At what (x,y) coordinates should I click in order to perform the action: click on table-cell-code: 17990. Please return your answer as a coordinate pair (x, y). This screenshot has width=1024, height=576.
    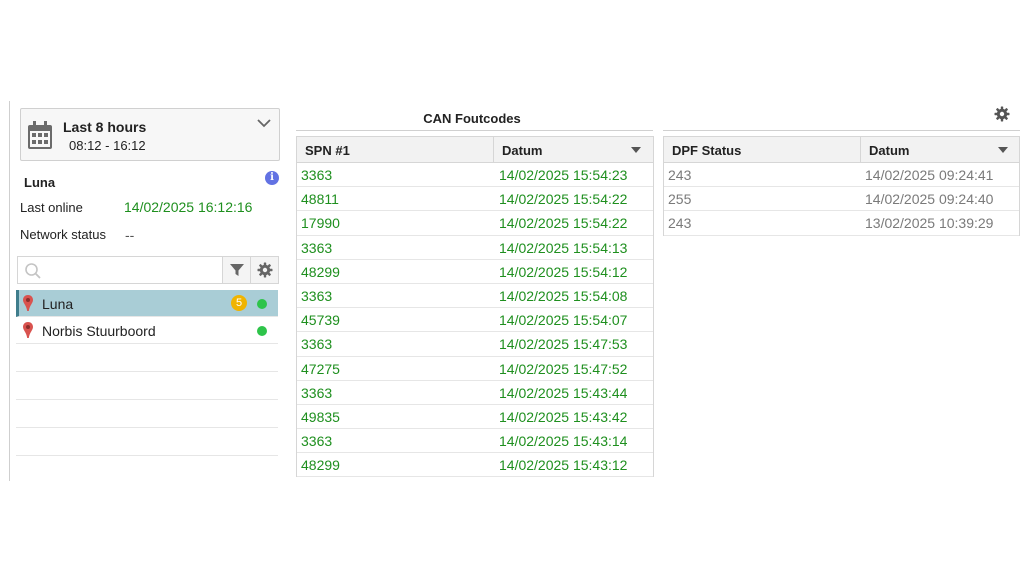
    Looking at the image, I should click on (320, 223).